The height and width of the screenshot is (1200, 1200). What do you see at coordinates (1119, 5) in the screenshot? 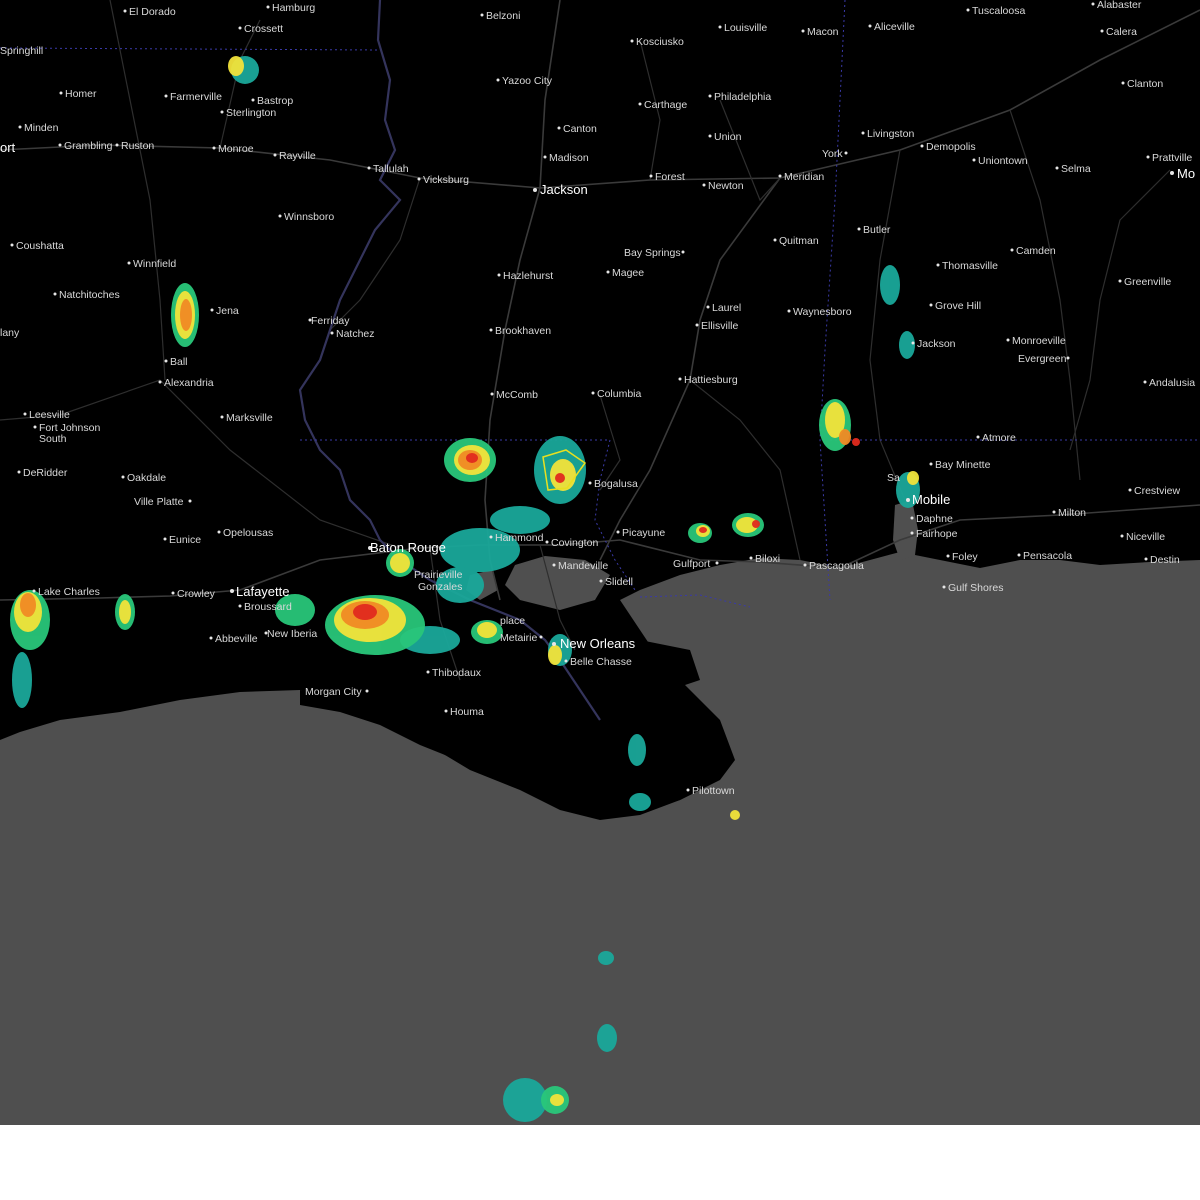
I see `svg-text: Alabaster` at bounding box center [1119, 5].